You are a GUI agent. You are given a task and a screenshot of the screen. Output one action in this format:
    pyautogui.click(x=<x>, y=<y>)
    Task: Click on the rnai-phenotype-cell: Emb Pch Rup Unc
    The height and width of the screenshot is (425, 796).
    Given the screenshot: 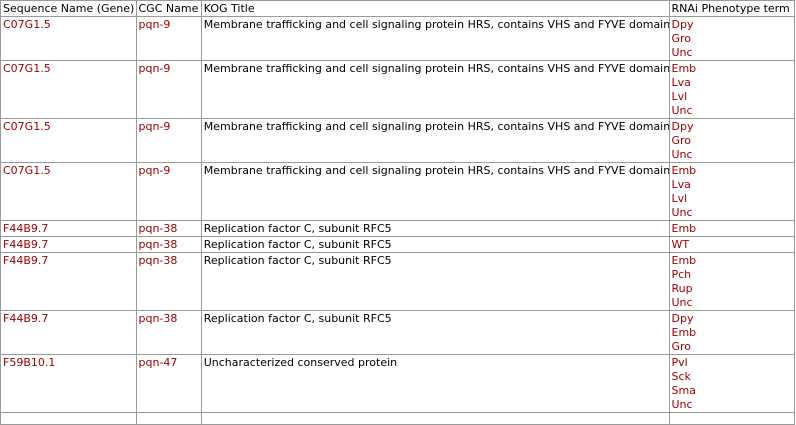 What is the action you would take?
    pyautogui.click(x=731, y=281)
    